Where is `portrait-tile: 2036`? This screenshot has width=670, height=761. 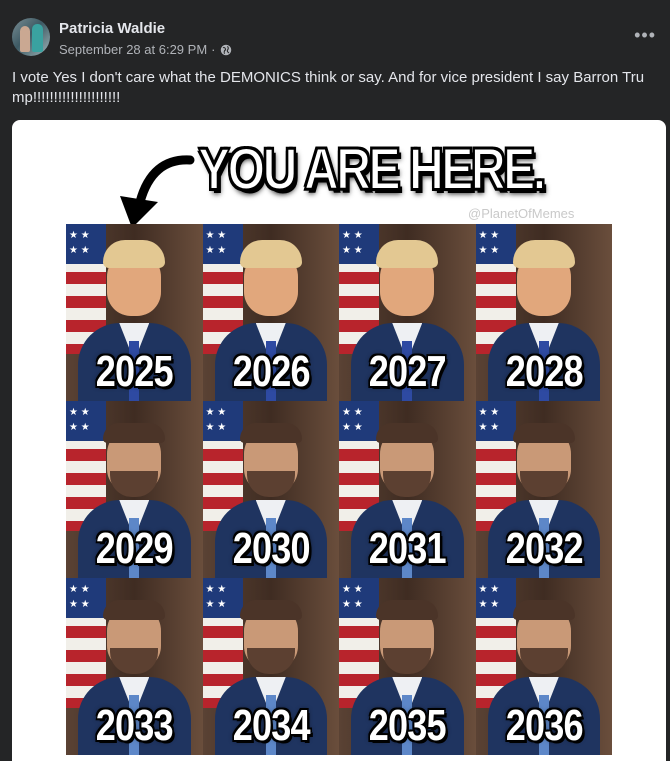 portrait-tile: 2036 is located at coordinates (543, 666).